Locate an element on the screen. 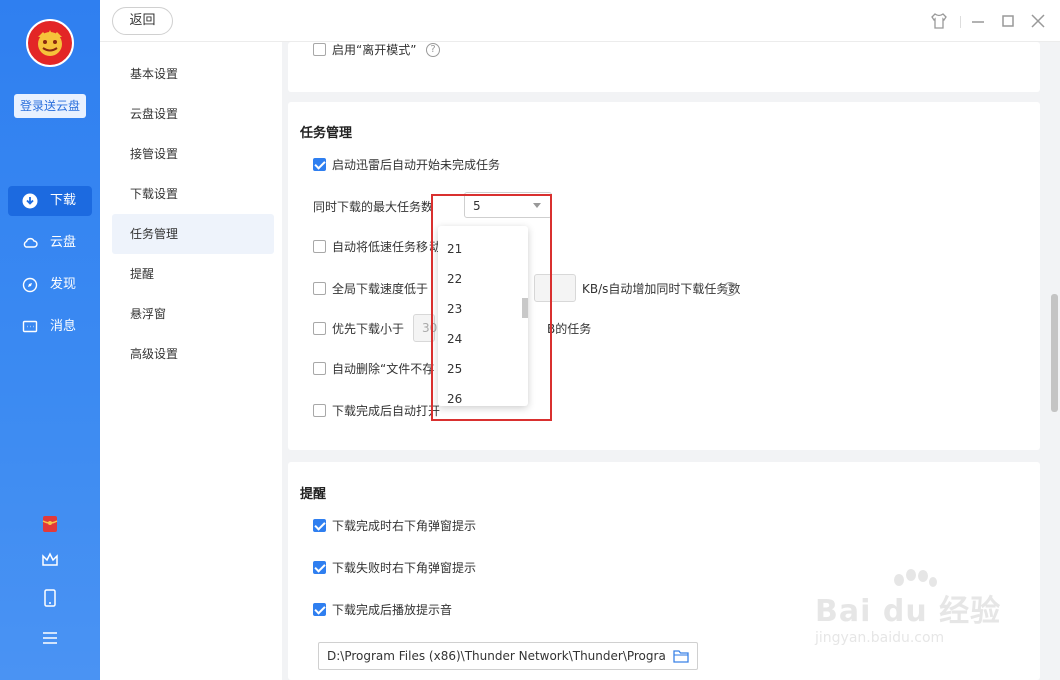  settings-nav-cloud: 云盘设置 is located at coordinates (193, 114).